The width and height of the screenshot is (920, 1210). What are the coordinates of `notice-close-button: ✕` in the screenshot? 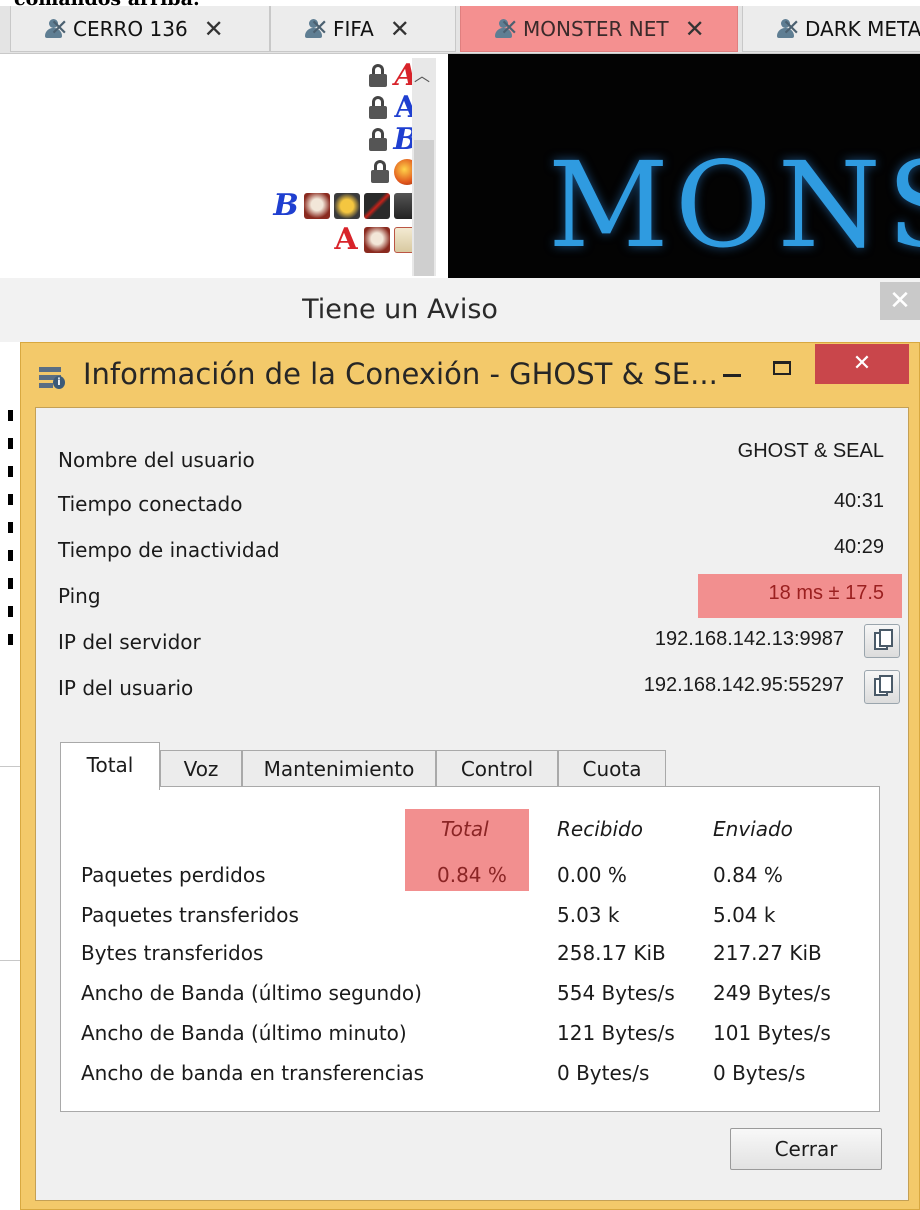 It's located at (900, 301).